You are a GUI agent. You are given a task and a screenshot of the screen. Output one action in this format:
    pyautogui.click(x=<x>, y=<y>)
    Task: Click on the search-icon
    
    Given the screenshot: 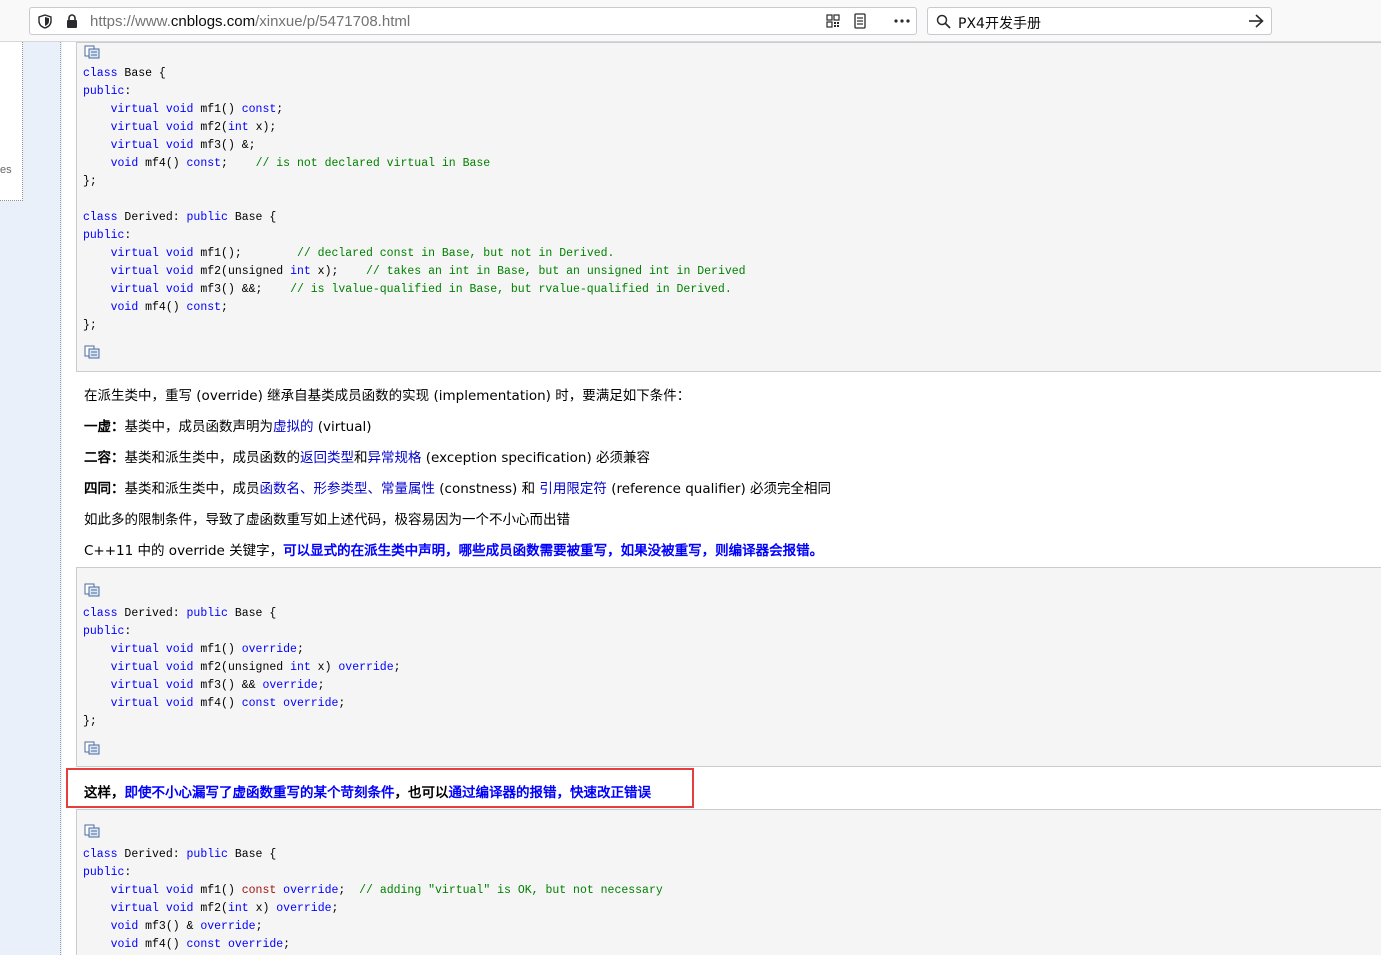 What is the action you would take?
    pyautogui.click(x=943, y=21)
    